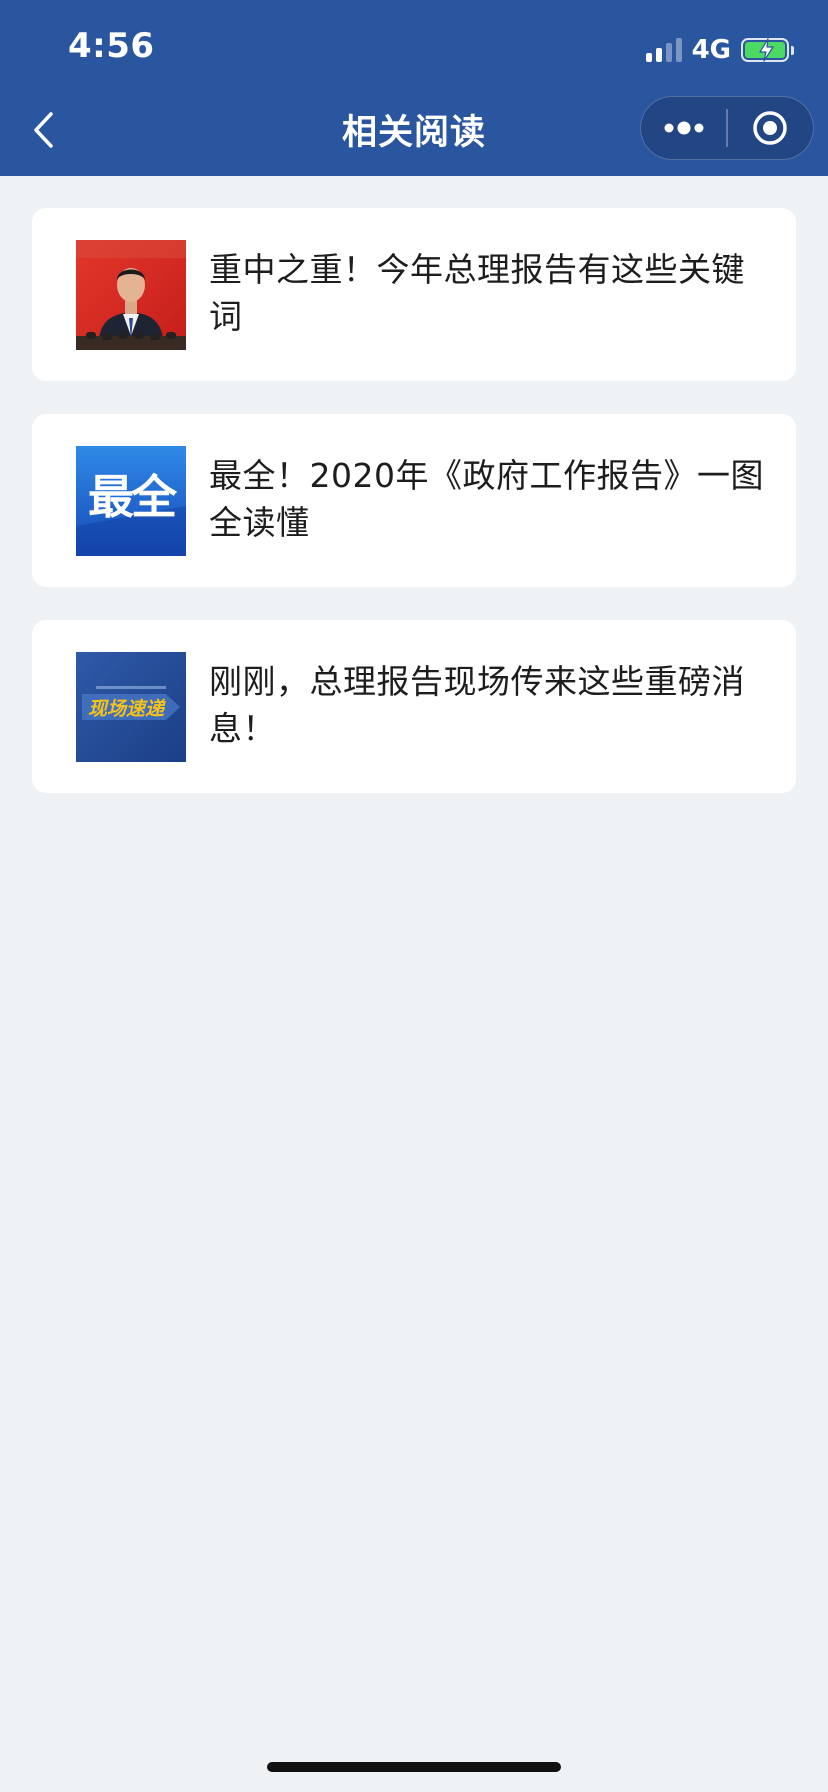 The height and width of the screenshot is (1792, 828). I want to click on zuiquan-banner-image: 最全, so click(131, 501).